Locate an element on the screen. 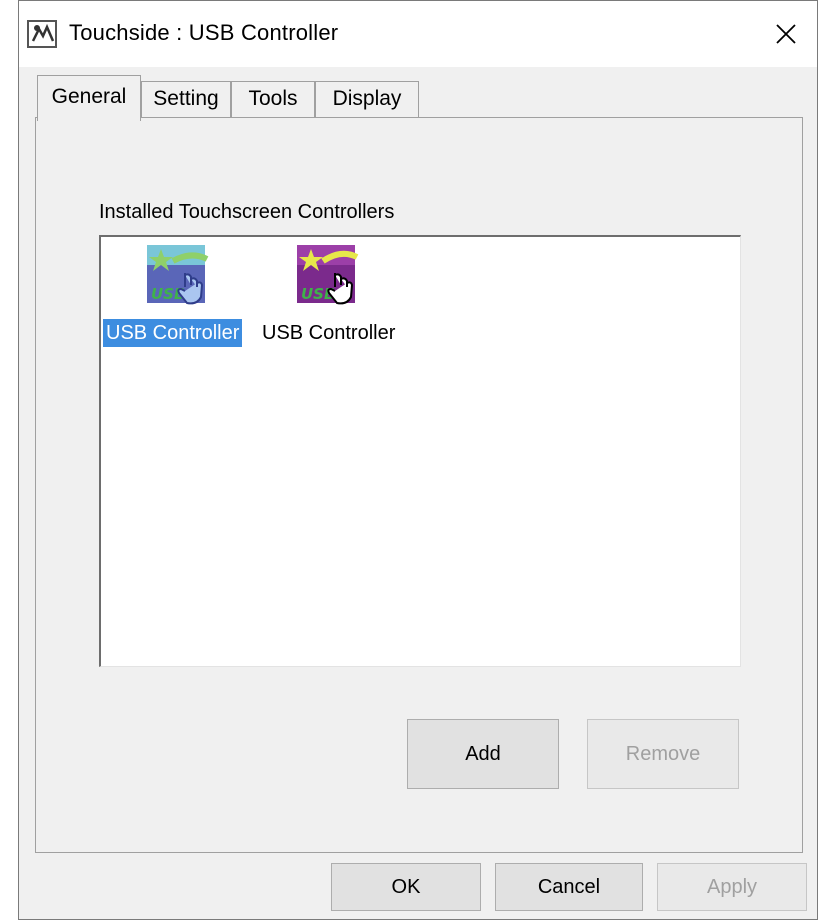 This screenshot has height=924, width=827. close-button is located at coordinates (786, 34).